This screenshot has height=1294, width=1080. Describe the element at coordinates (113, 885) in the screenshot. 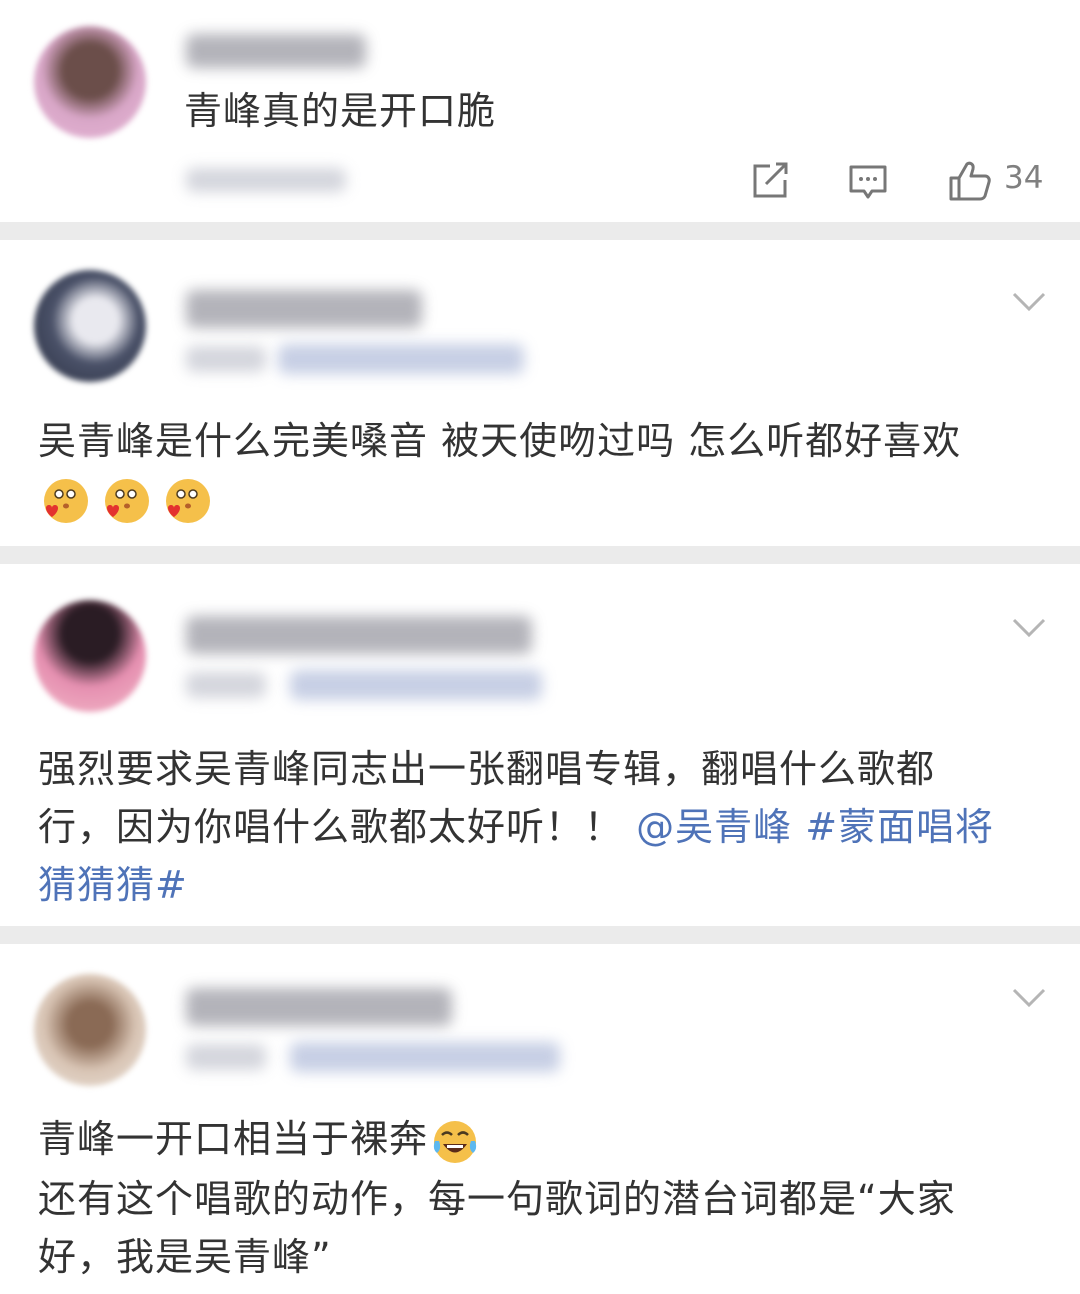

I see `topic-link-continued: 猜猜猜#` at that location.